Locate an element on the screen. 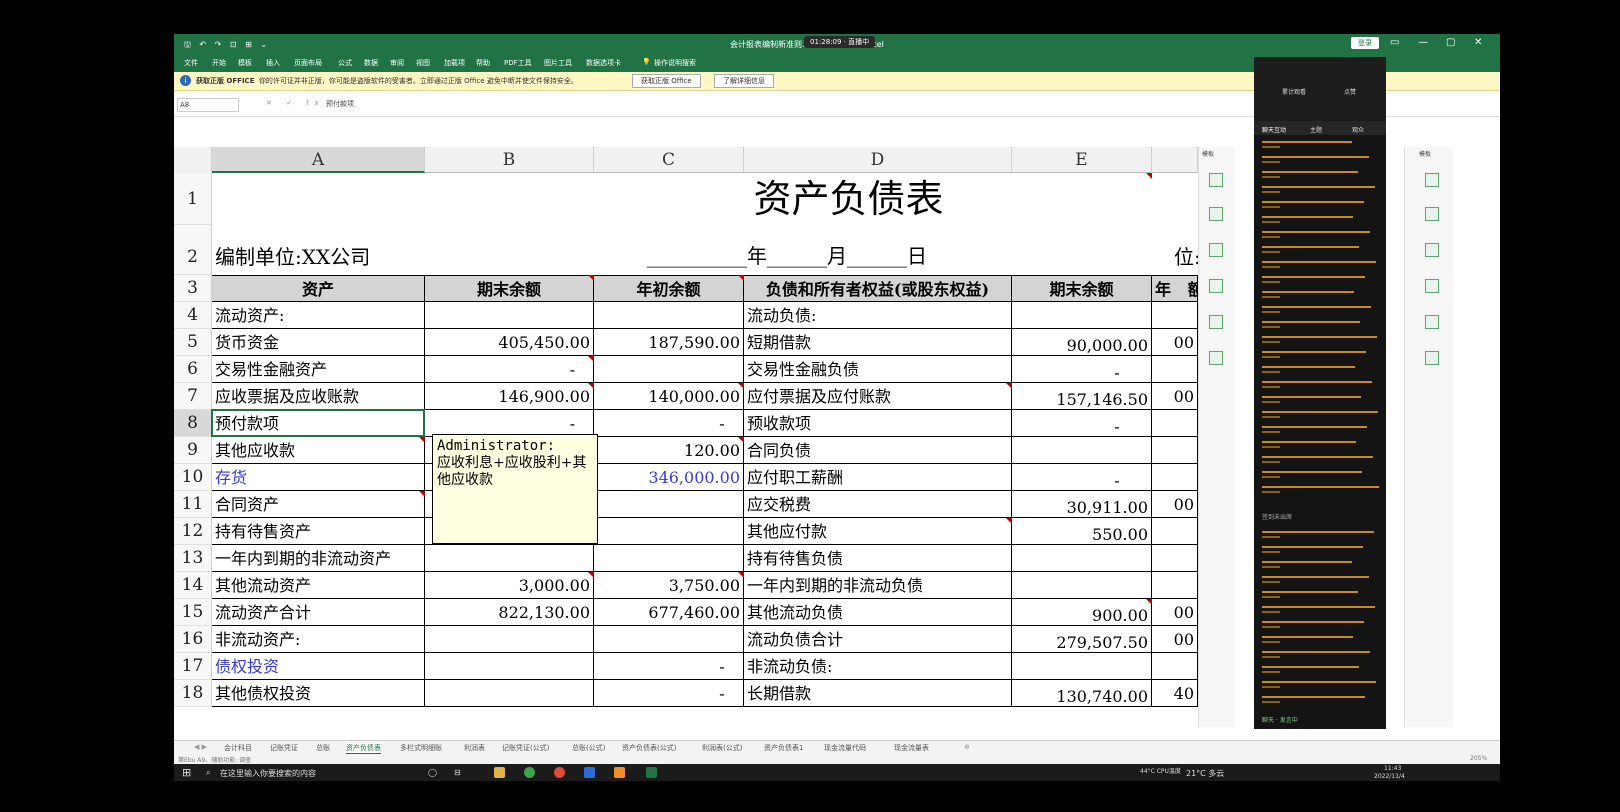 This screenshot has height=812, width=1620. row-header: 7 is located at coordinates (193, 396).